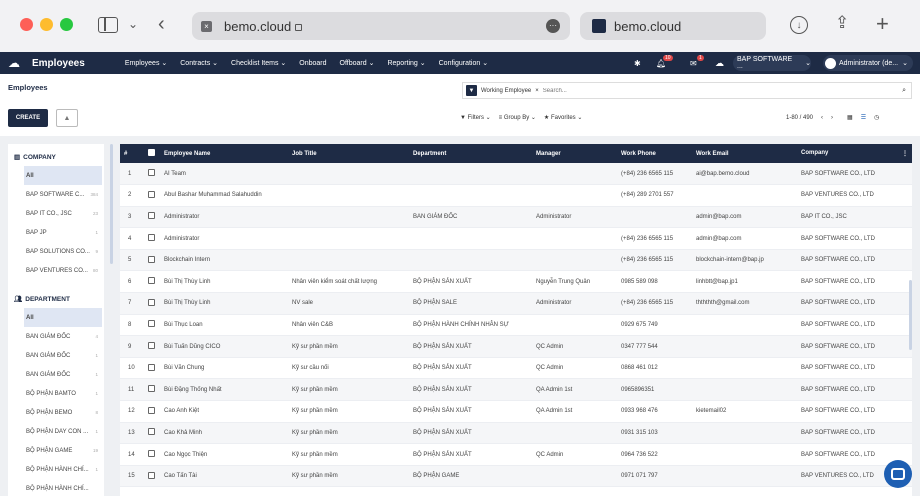 This screenshot has height=496, width=920. I want to click on new-tab-icon: +, so click(882, 24).